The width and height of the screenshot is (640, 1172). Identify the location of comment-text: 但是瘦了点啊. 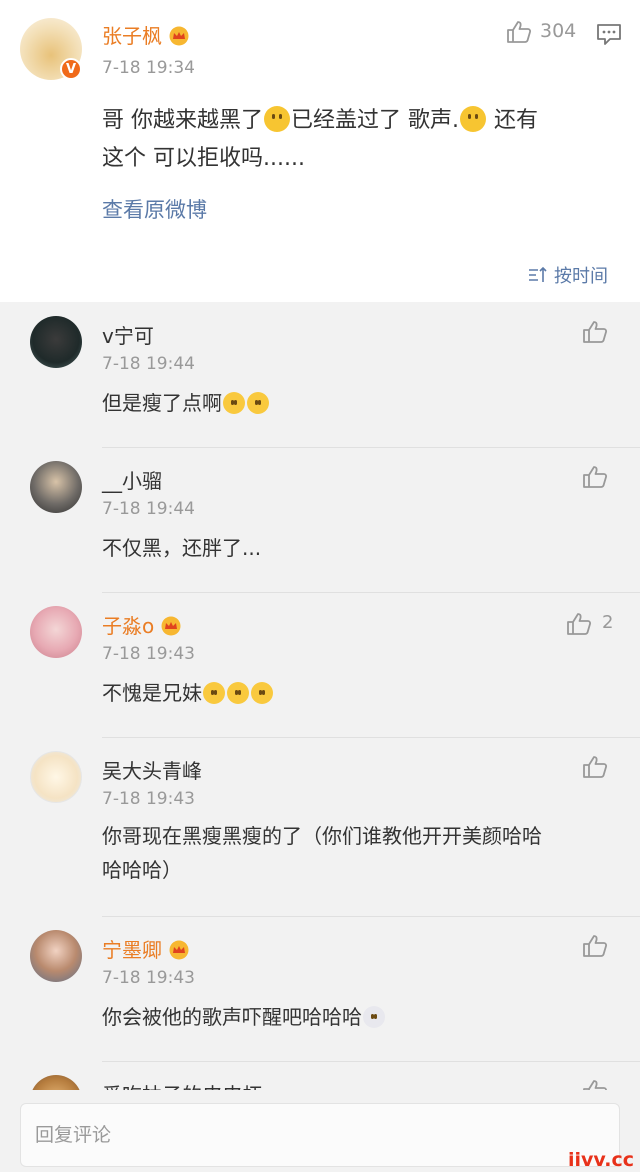
(186, 403).